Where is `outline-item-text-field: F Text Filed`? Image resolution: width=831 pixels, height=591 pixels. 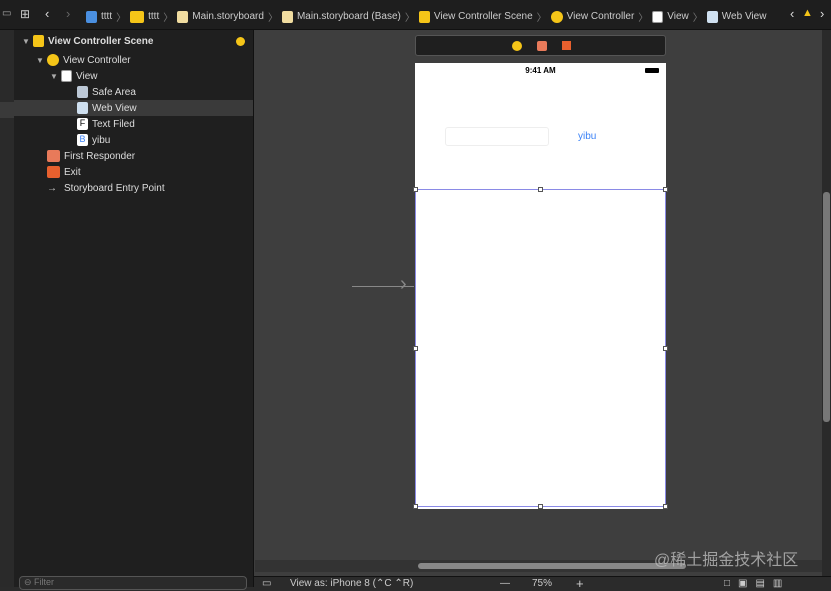
outline-item-text-field: F Text Filed is located at coordinates (133, 124).